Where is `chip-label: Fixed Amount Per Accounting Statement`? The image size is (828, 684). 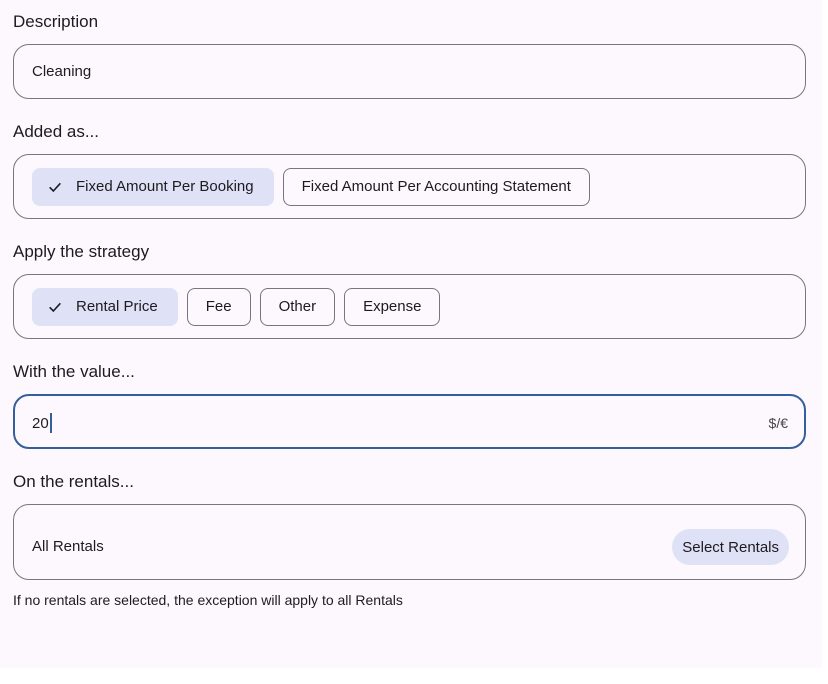
chip-label: Fixed Amount Per Accounting Statement is located at coordinates (436, 186).